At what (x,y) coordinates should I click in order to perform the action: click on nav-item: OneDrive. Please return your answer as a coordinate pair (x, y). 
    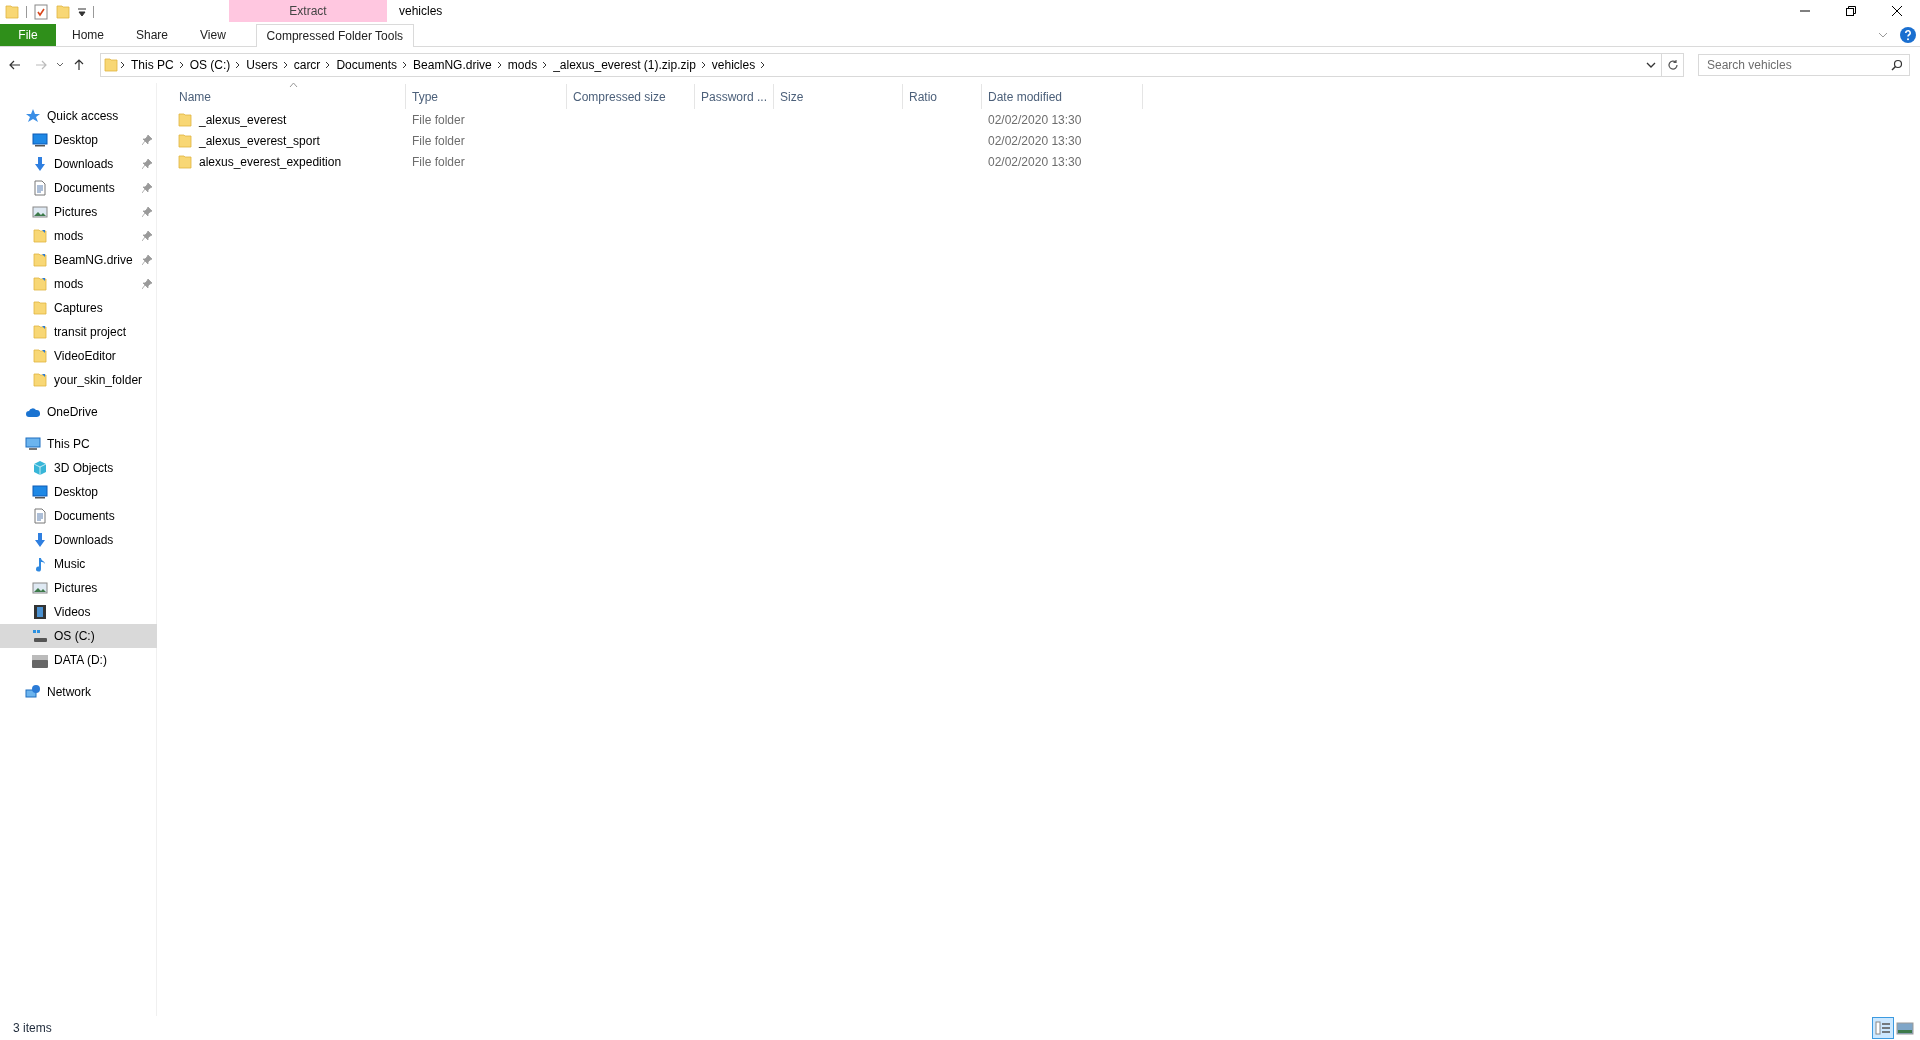
    Looking at the image, I should click on (78, 412).